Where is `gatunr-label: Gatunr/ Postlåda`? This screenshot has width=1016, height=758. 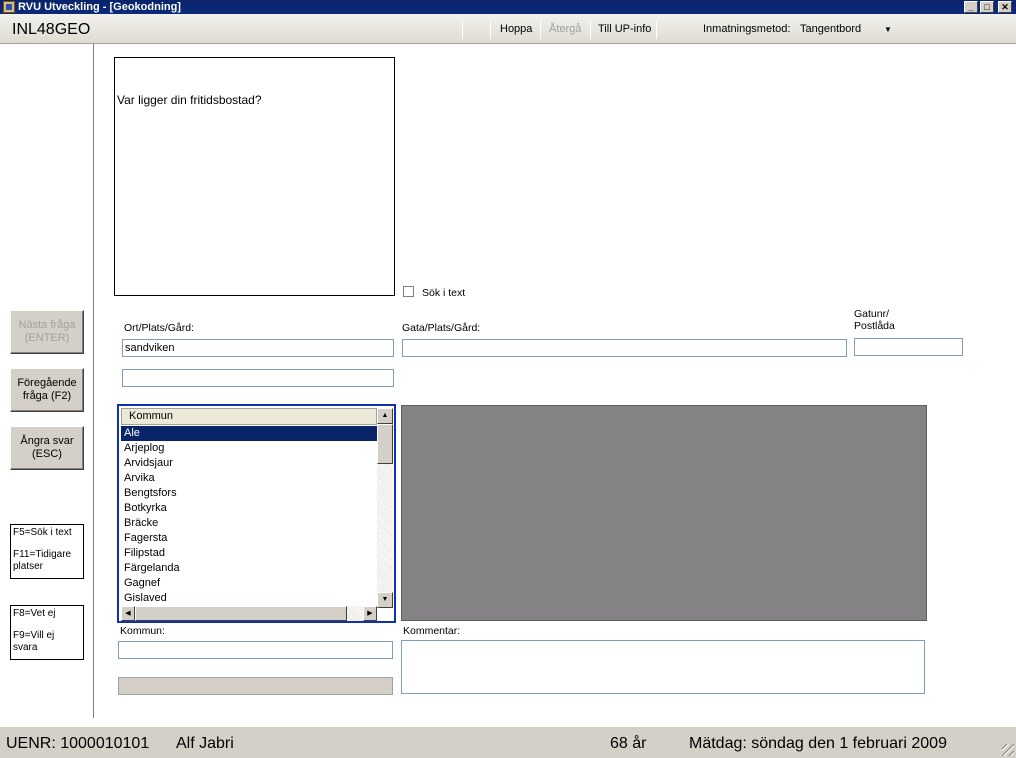 gatunr-label: Gatunr/ Postlåda is located at coordinates (874, 320).